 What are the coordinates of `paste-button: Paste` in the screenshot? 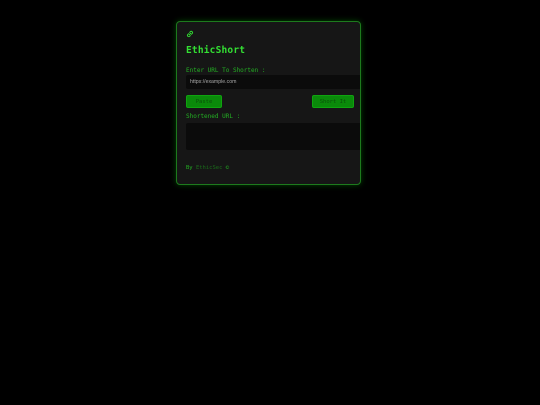 It's located at (204, 101).